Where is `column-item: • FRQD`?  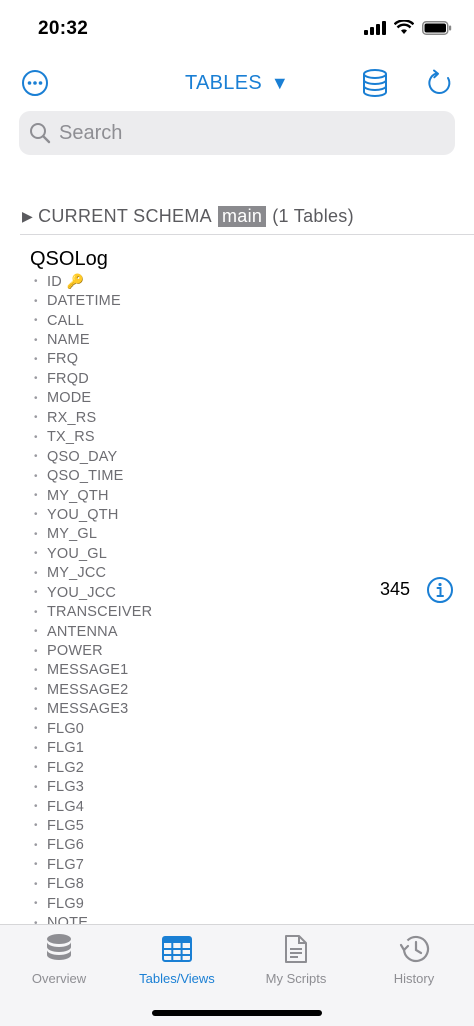 column-item: • FRQD is located at coordinates (93, 378).